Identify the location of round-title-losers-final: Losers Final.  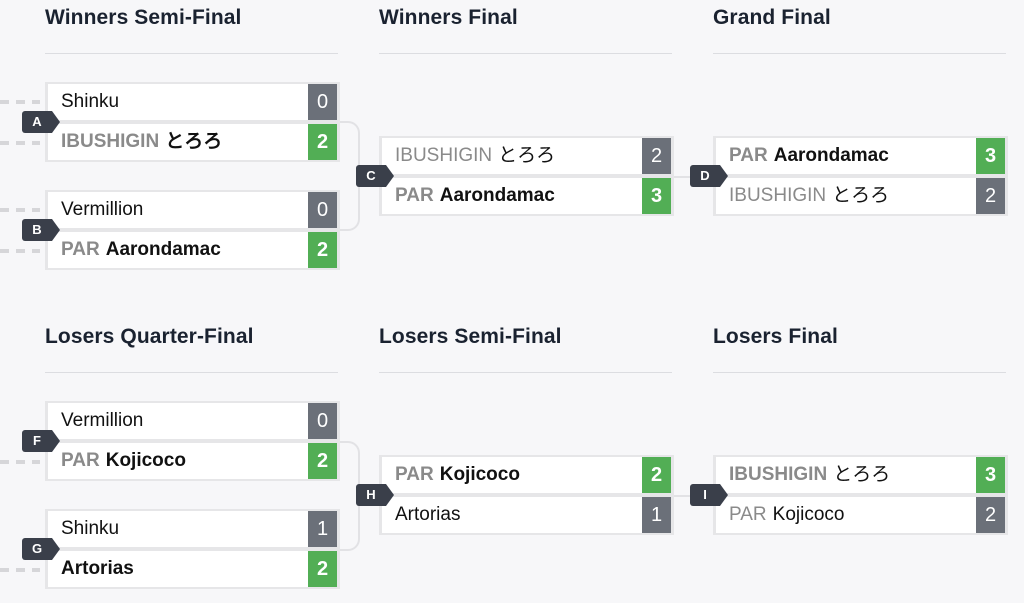
(775, 336).